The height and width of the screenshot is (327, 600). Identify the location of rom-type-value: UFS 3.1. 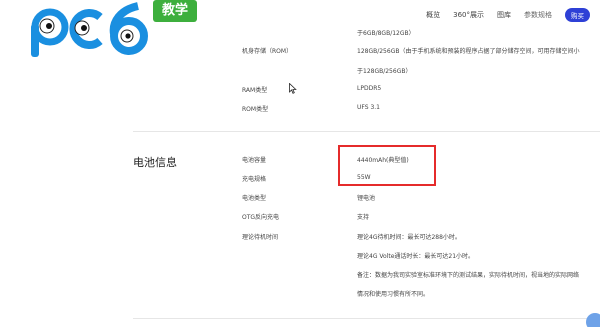
(368, 107).